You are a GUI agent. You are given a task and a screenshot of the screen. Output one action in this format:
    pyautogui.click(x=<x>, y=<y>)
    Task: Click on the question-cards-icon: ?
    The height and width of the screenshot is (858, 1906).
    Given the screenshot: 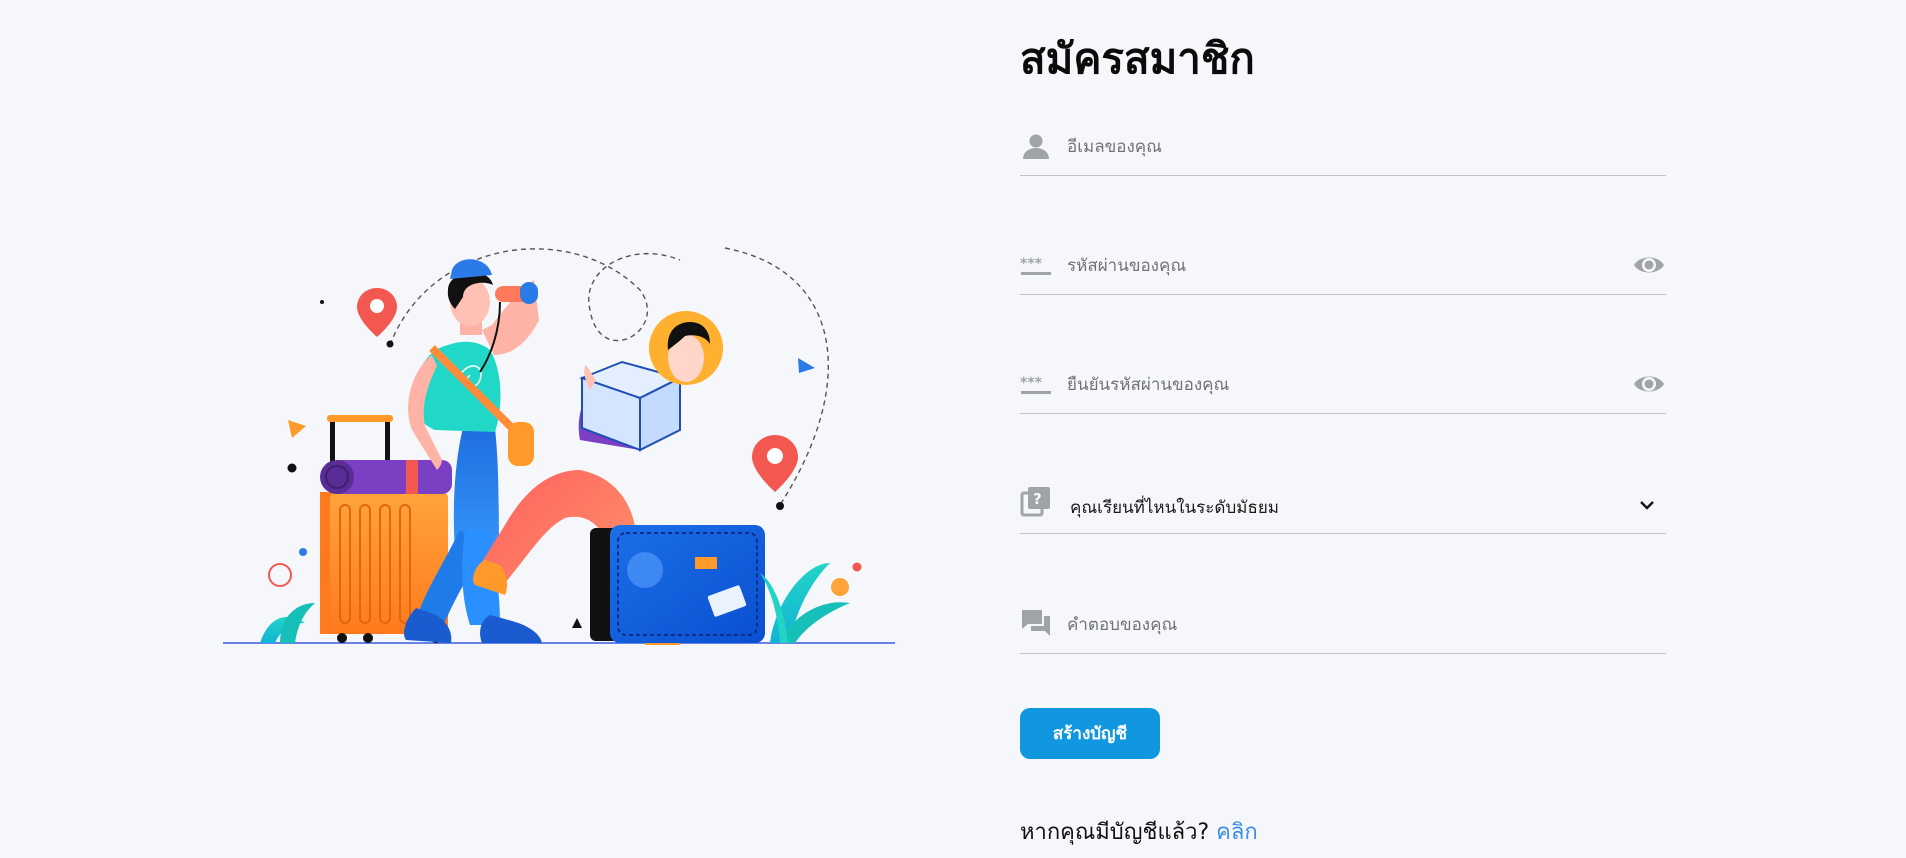 What is the action you would take?
    pyautogui.click(x=1036, y=501)
    